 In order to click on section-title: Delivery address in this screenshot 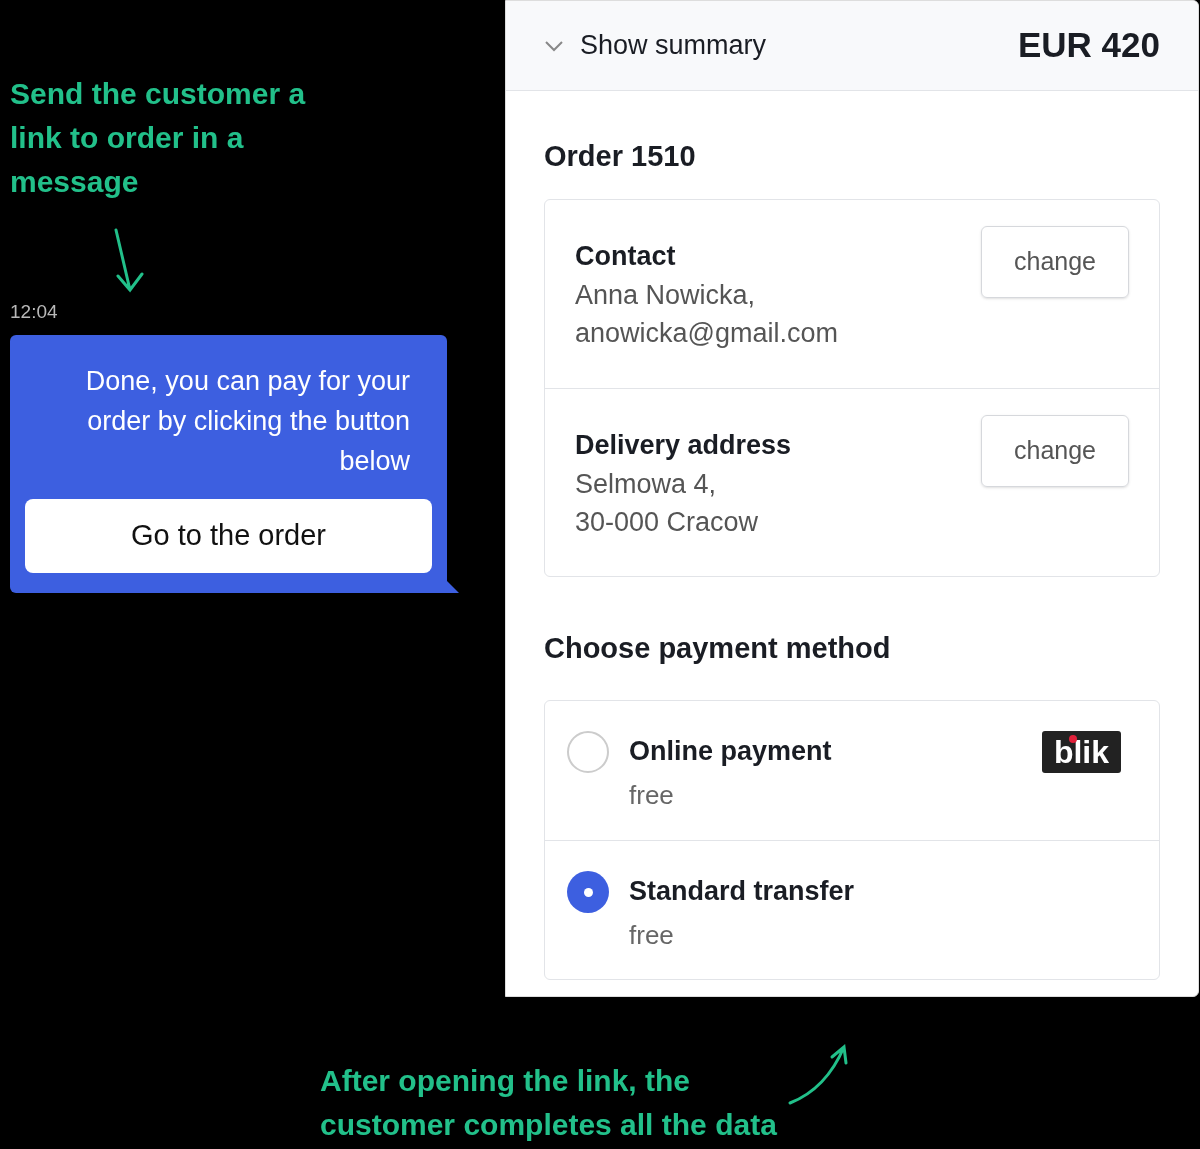, I will do `click(683, 445)`.